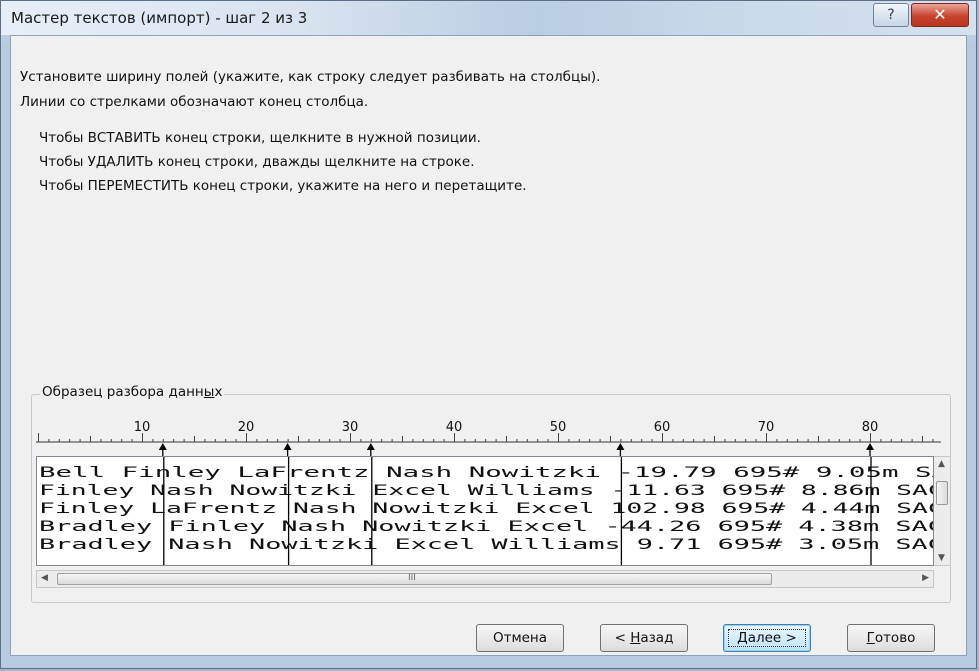 The image size is (979, 671). Describe the element at coordinates (142, 427) in the screenshot. I see `ruler-label: 10` at that location.